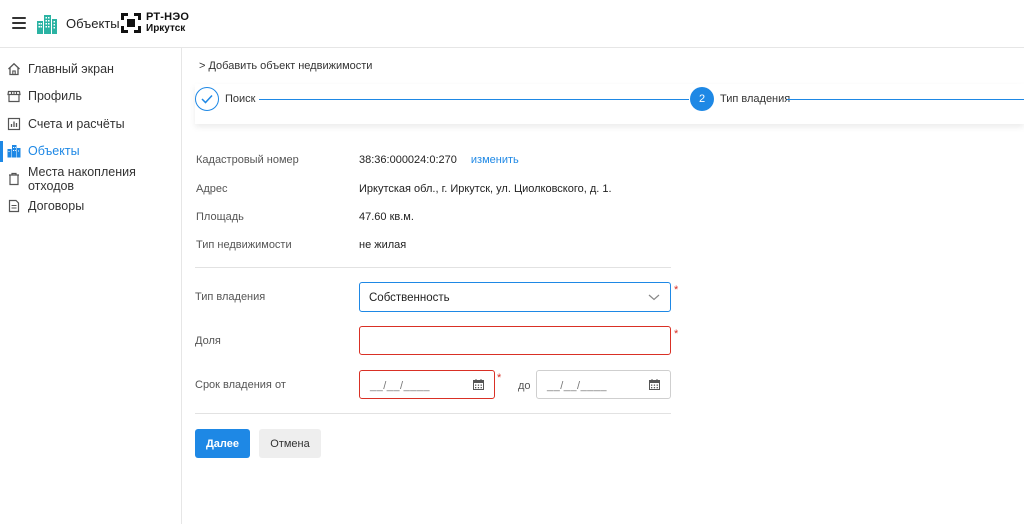 This screenshot has width=1024, height=524. I want to click on until-label: до, so click(524, 386).